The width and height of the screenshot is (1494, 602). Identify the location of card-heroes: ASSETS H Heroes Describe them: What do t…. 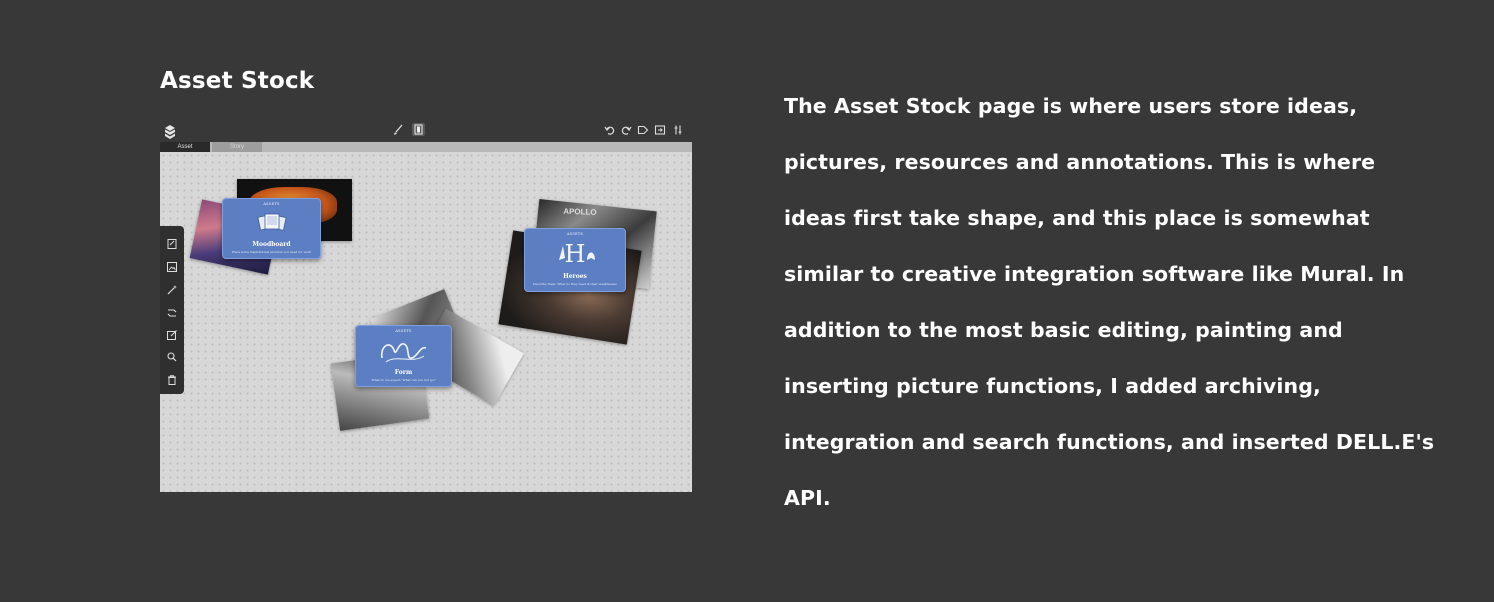
(575, 260).